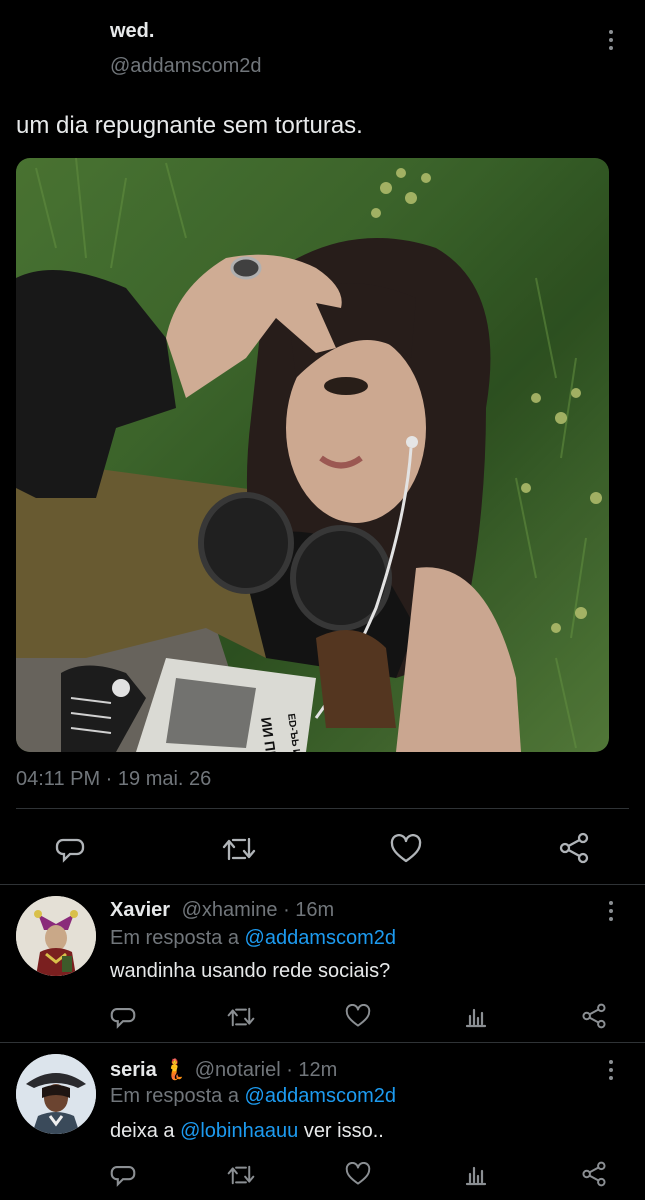 Image resolution: width=645 pixels, height=1200 pixels. I want to click on reply-text-mention: @lobinhaauu, so click(239, 1131).